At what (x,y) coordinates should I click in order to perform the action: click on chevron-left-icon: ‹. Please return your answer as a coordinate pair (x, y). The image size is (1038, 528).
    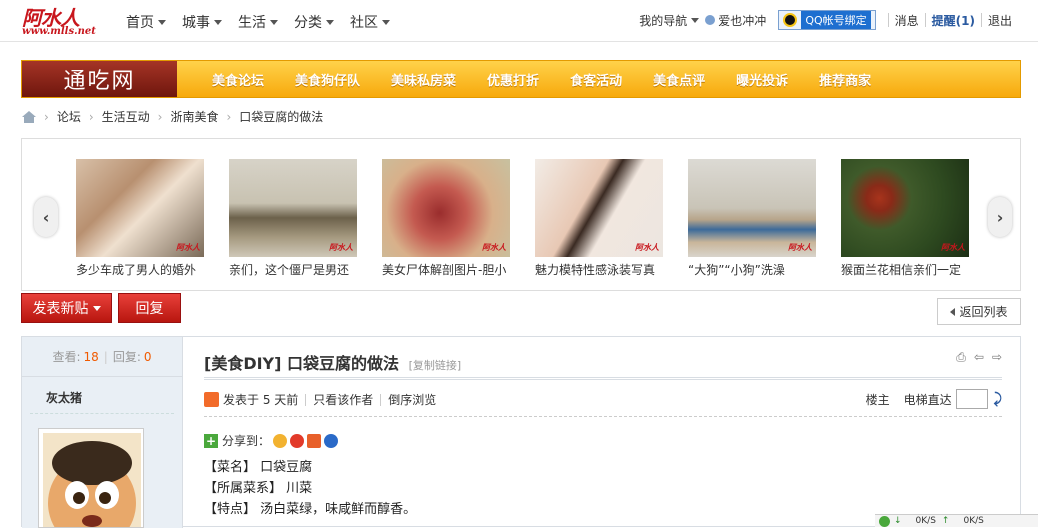
    Looking at the image, I should click on (46, 217).